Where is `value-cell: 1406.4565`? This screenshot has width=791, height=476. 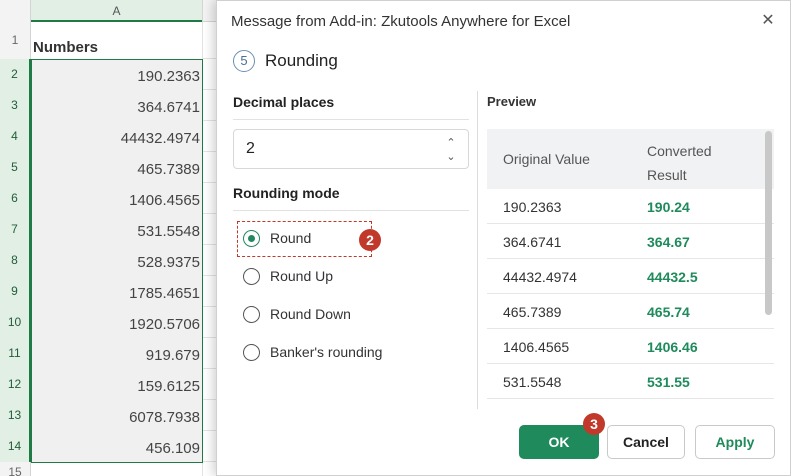 value-cell: 1406.4565 is located at coordinates (116, 198).